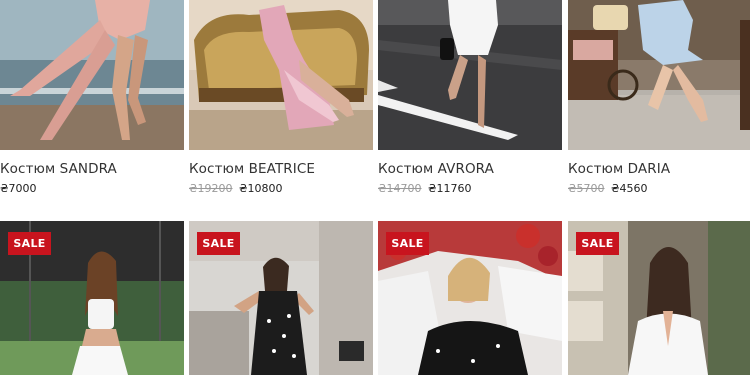  Describe the element at coordinates (281, 75) in the screenshot. I see `product-image-beatrice` at that location.